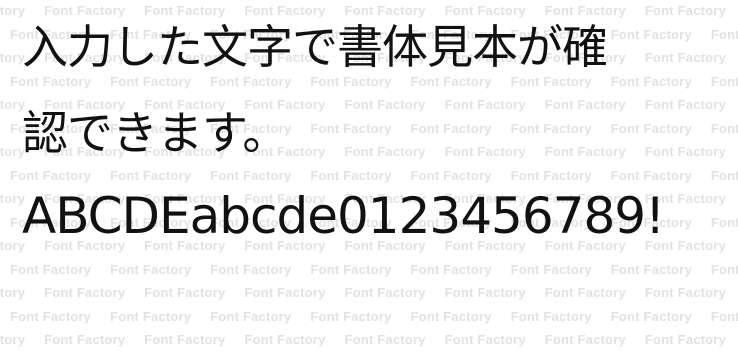 This screenshot has width=738, height=356. What do you see at coordinates (155, 133) in the screenshot?
I see `sample-line-2: 認できます。` at bounding box center [155, 133].